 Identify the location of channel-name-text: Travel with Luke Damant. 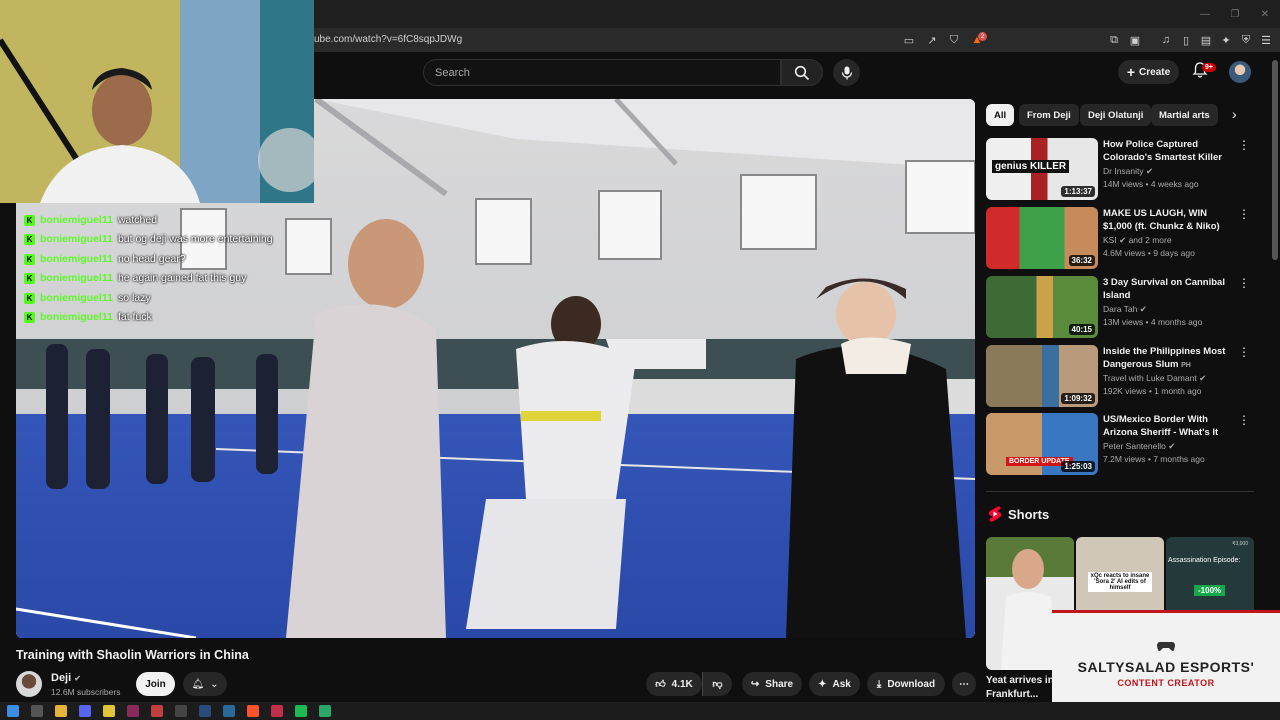
(1150, 378).